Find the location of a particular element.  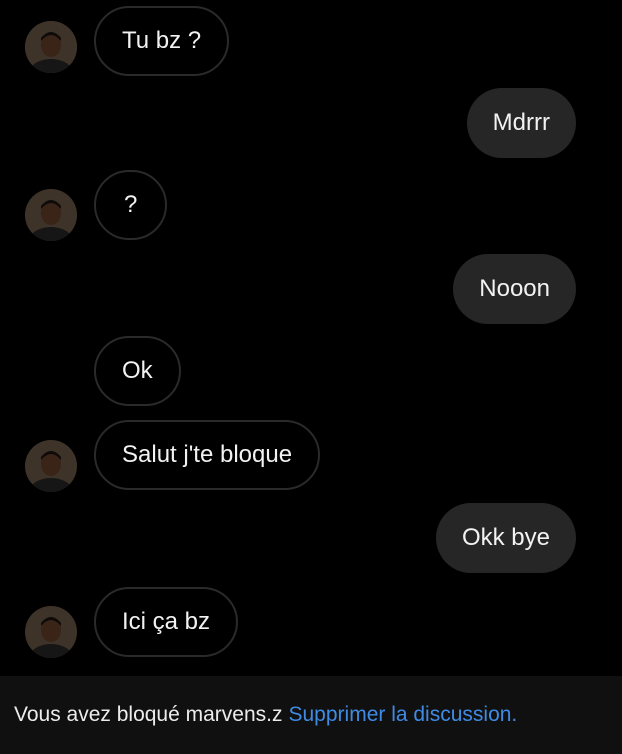

message-text: Ok is located at coordinates (137, 370).